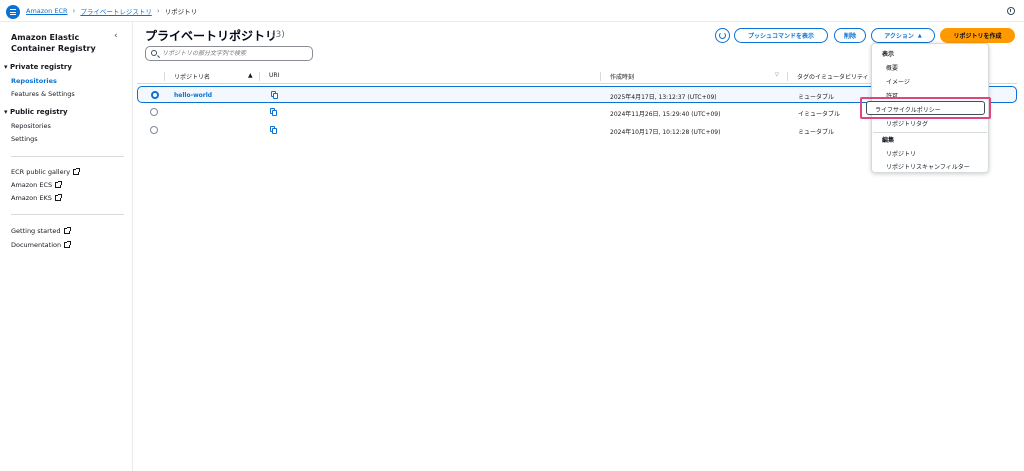  Describe the element at coordinates (907, 123) in the screenshot. I see `menu-item-repository-tags: リポジトリタグ` at that location.